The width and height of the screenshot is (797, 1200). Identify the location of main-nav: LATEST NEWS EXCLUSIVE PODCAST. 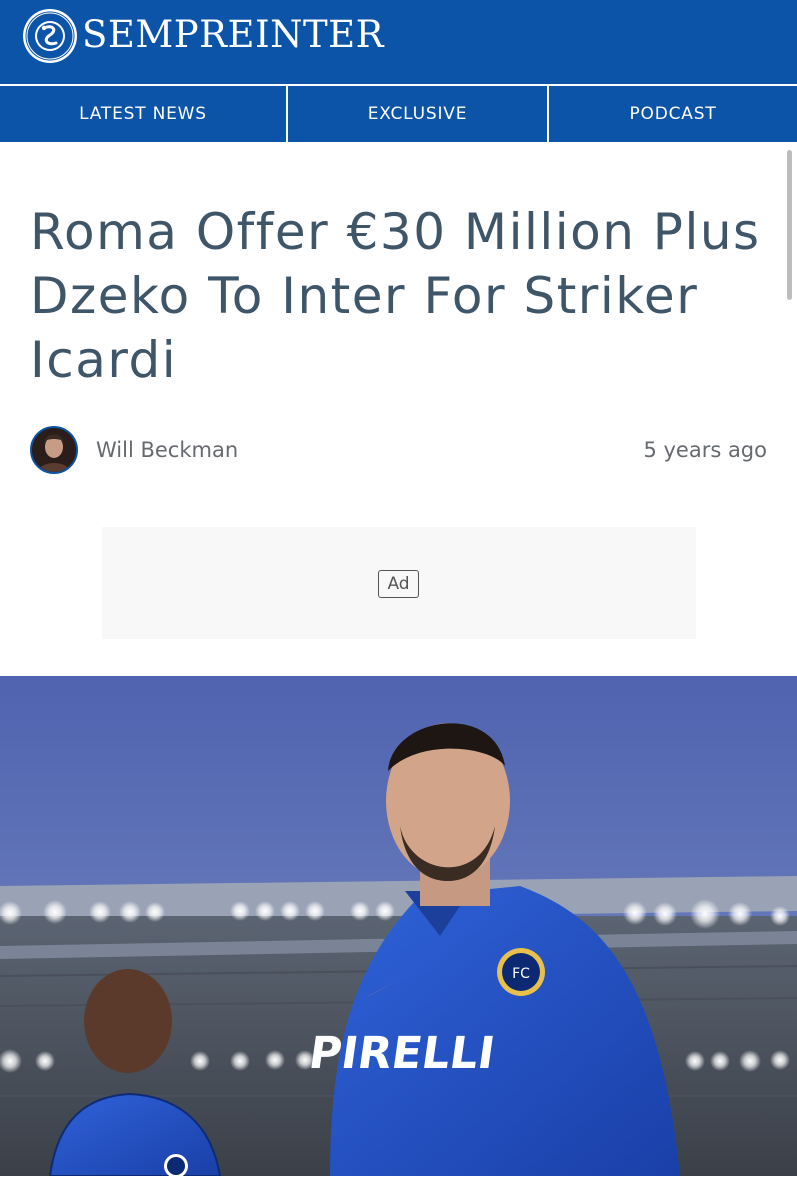
(398, 113).